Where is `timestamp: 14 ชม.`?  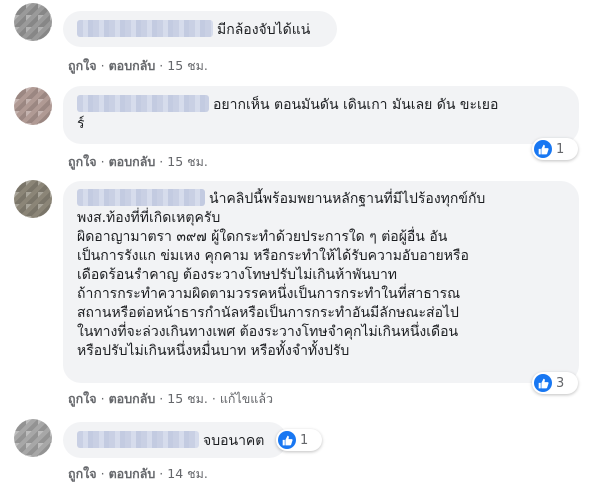 timestamp: 14 ชม. is located at coordinates (187, 473).